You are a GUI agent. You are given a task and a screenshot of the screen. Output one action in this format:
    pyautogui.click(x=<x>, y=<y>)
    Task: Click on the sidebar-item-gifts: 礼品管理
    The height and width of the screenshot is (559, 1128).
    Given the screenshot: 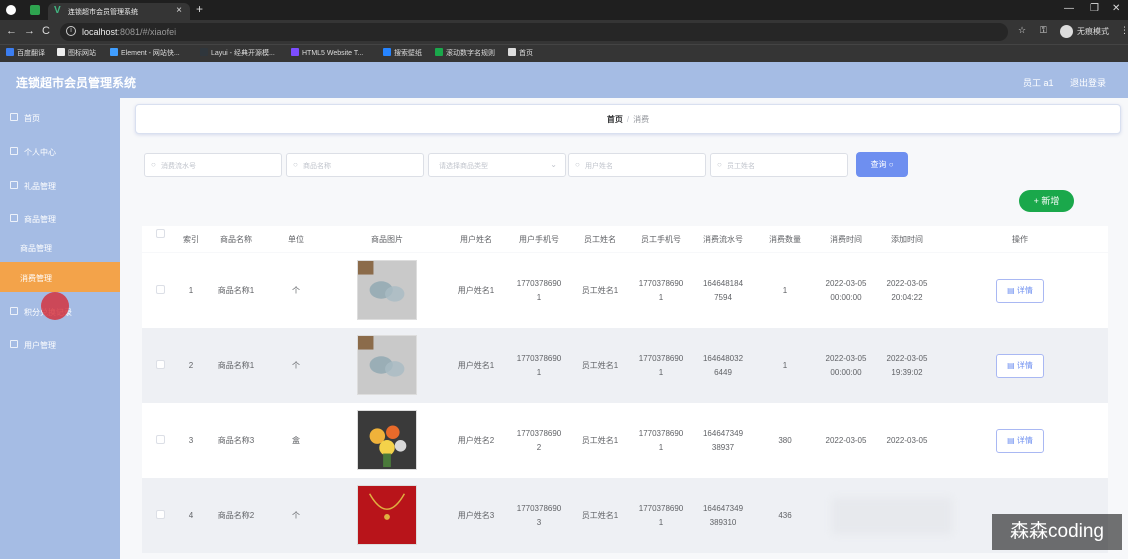 What is the action you would take?
    pyautogui.click(x=60, y=185)
    